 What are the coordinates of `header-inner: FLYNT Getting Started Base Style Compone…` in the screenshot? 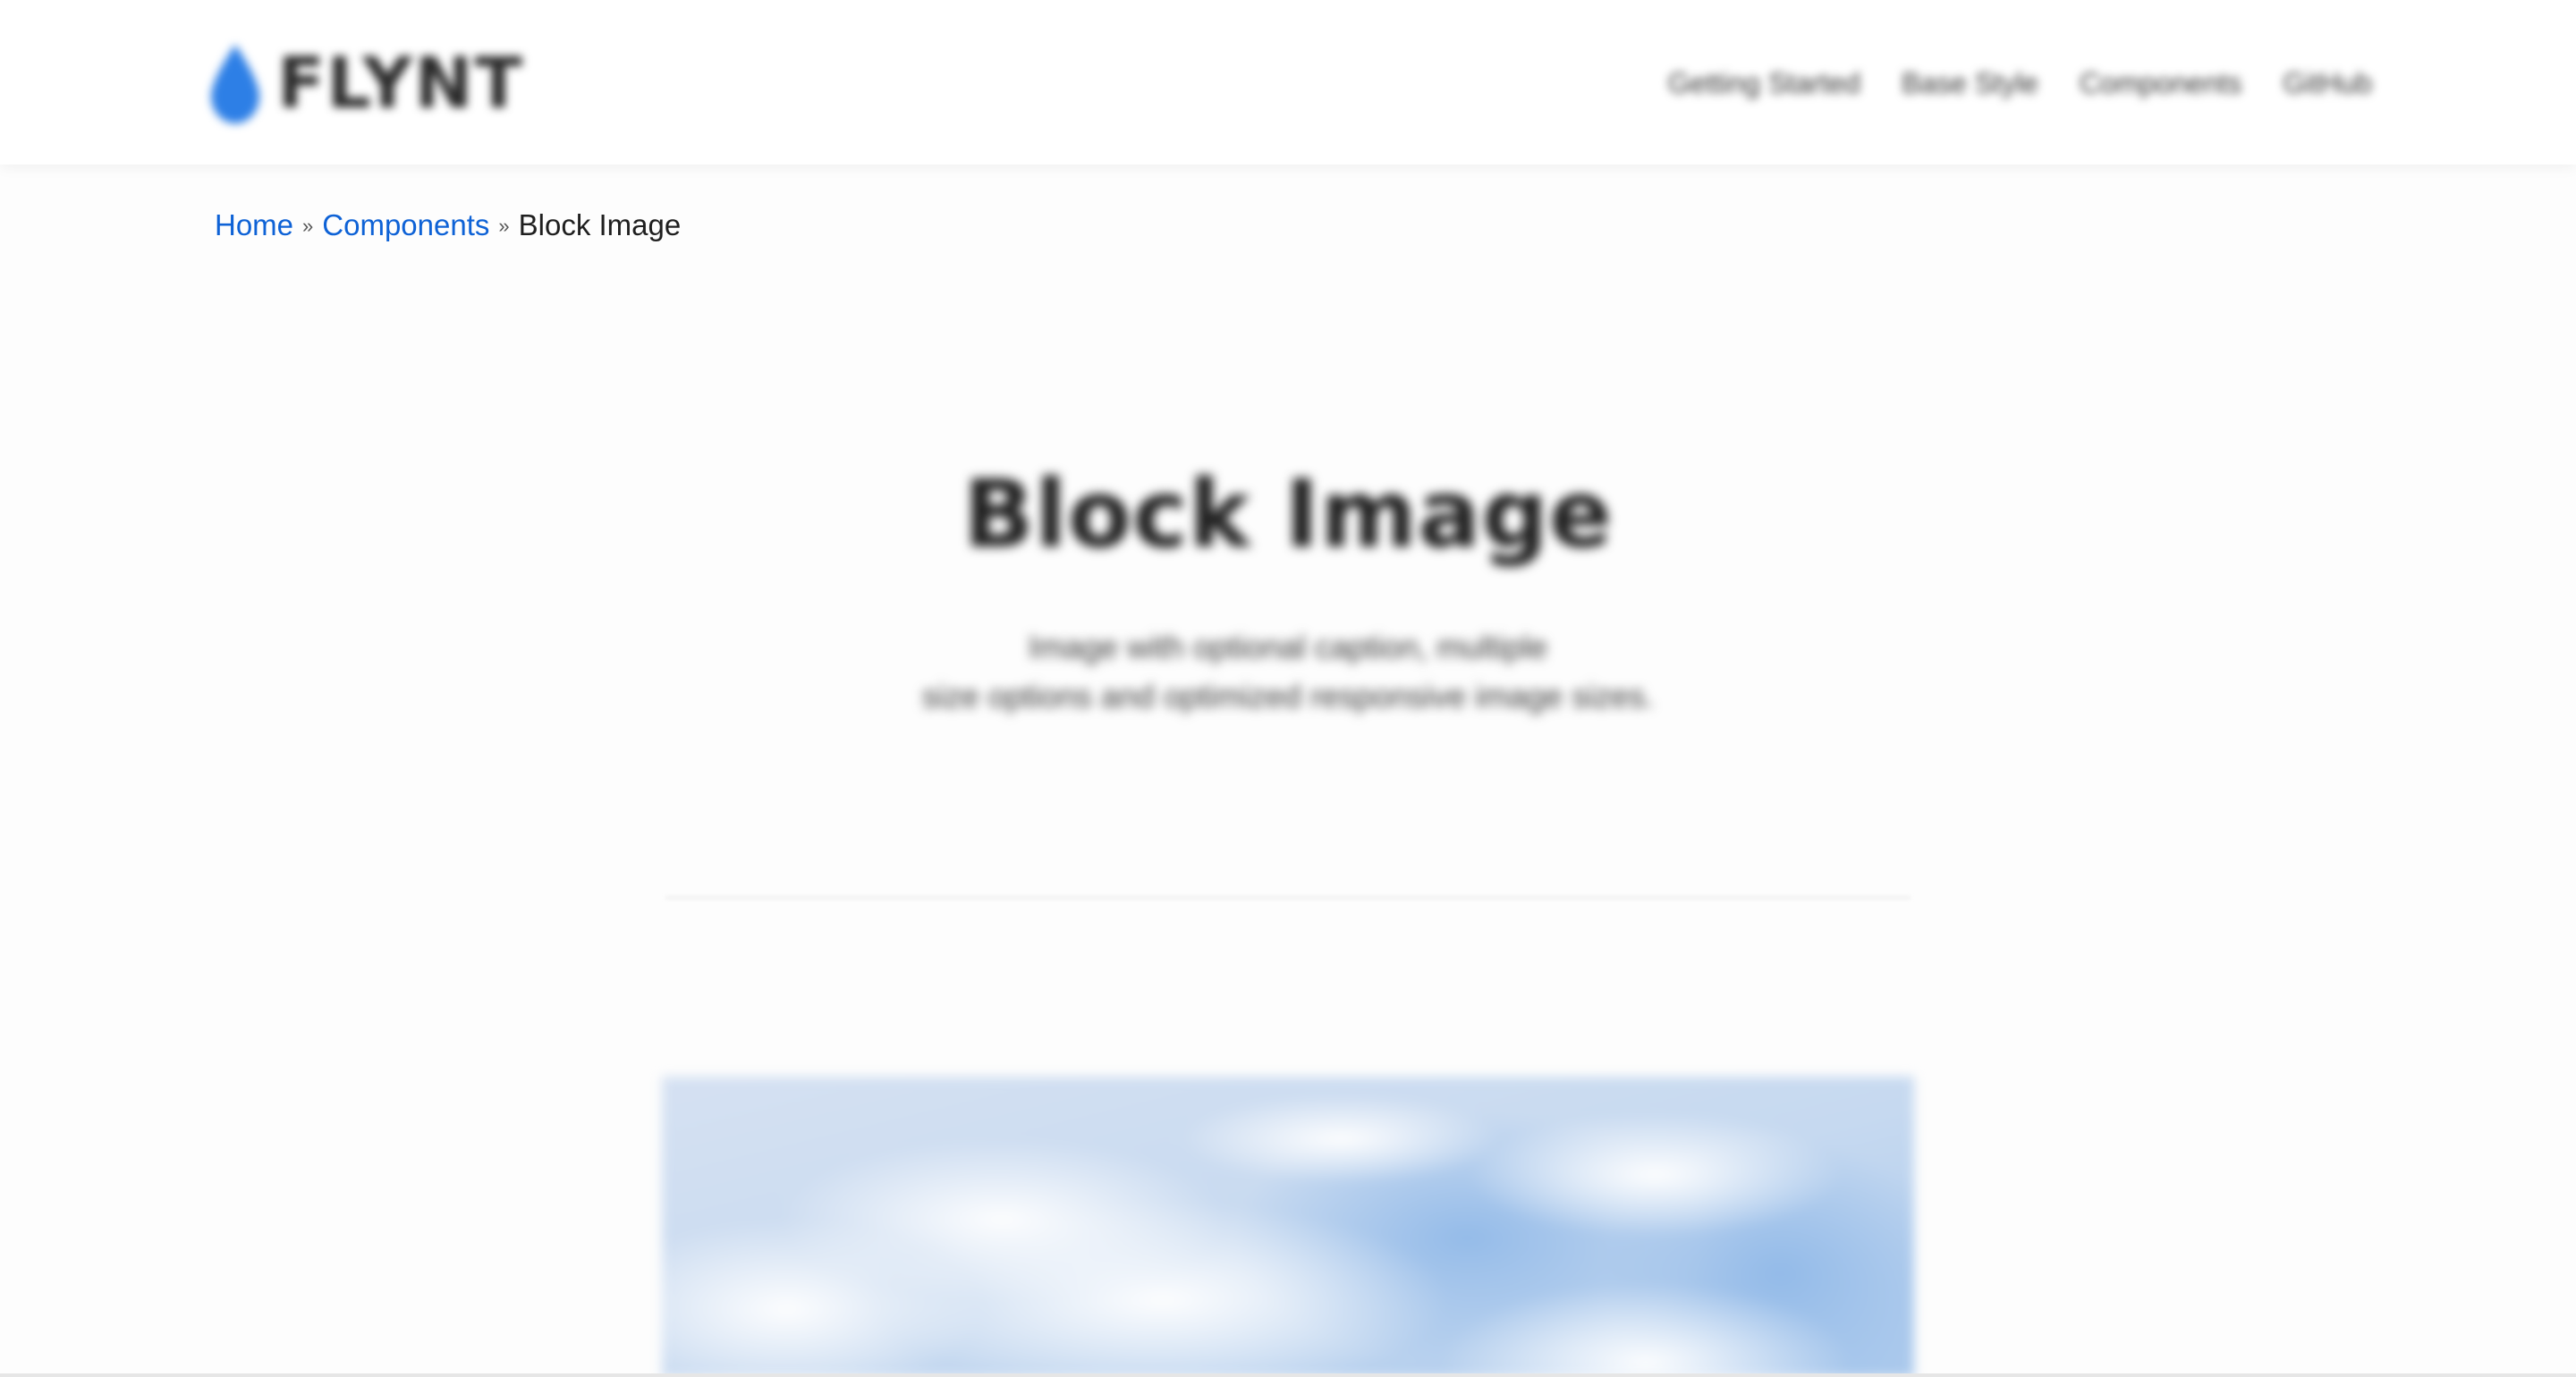 It's located at (1288, 82).